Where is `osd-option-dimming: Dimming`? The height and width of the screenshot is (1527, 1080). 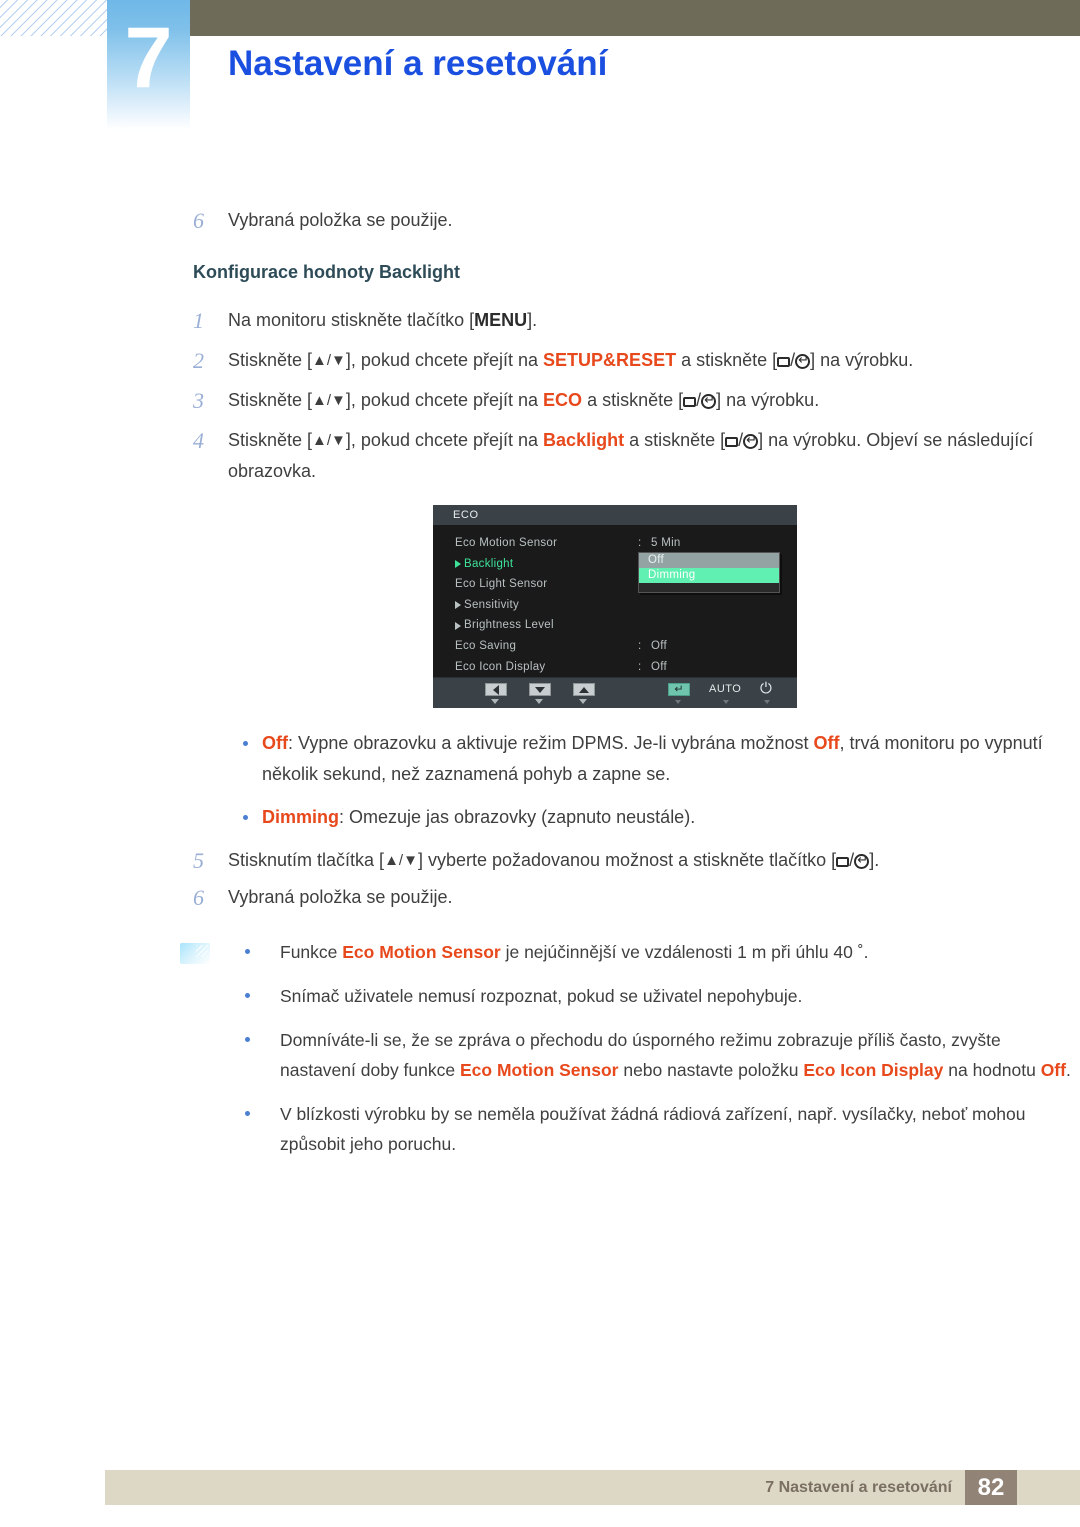 osd-option-dimming: Dimming is located at coordinates (709, 575).